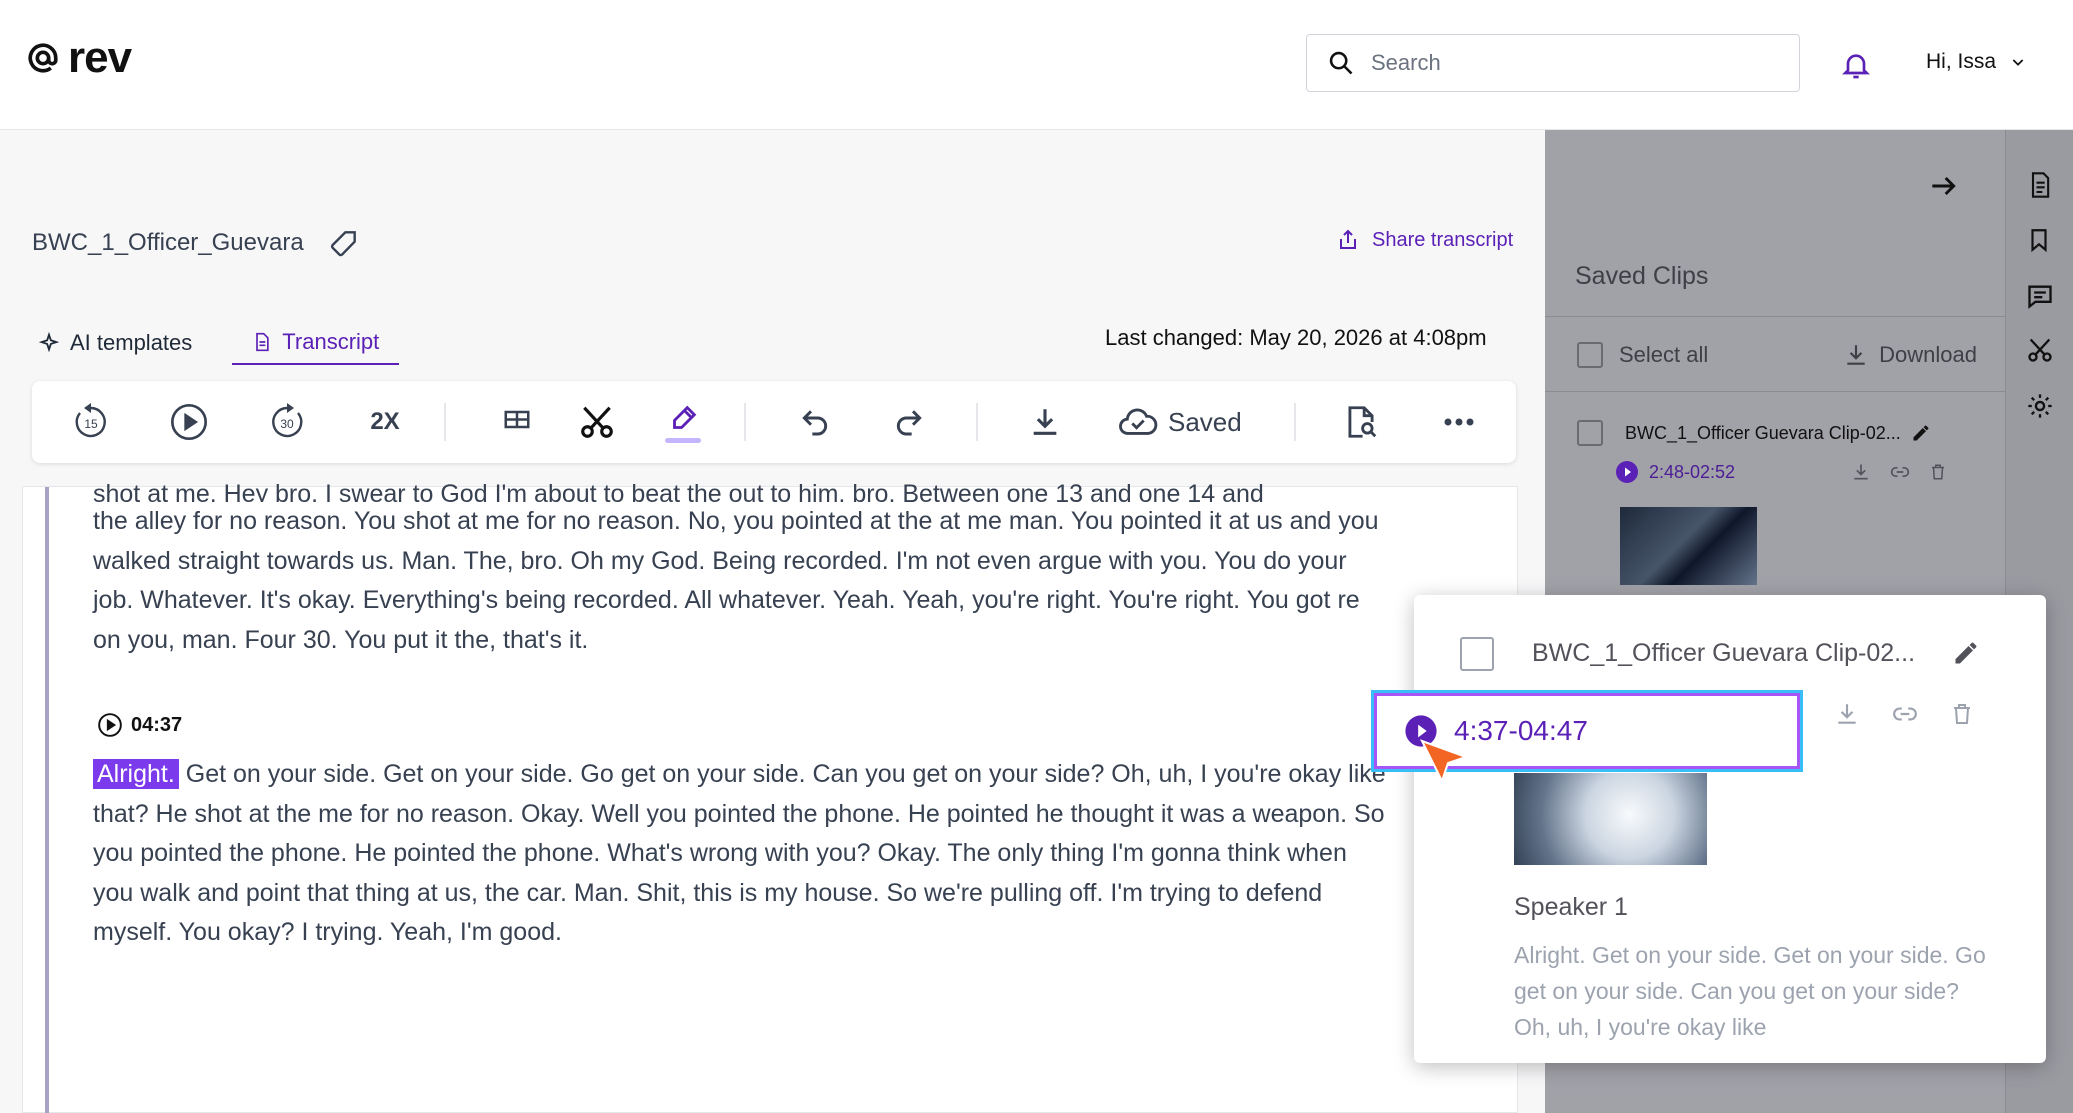 The height and width of the screenshot is (1113, 2073). What do you see at coordinates (1459, 422) in the screenshot?
I see `more-options-button` at bounding box center [1459, 422].